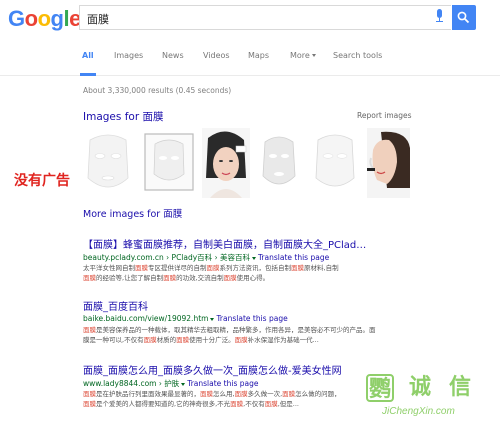 Image resolution: width=500 pixels, height=425 pixels. What do you see at coordinates (157, 90) in the screenshot?
I see `result-stats: About 3,330,000 results (0.45 seconds)` at bounding box center [157, 90].